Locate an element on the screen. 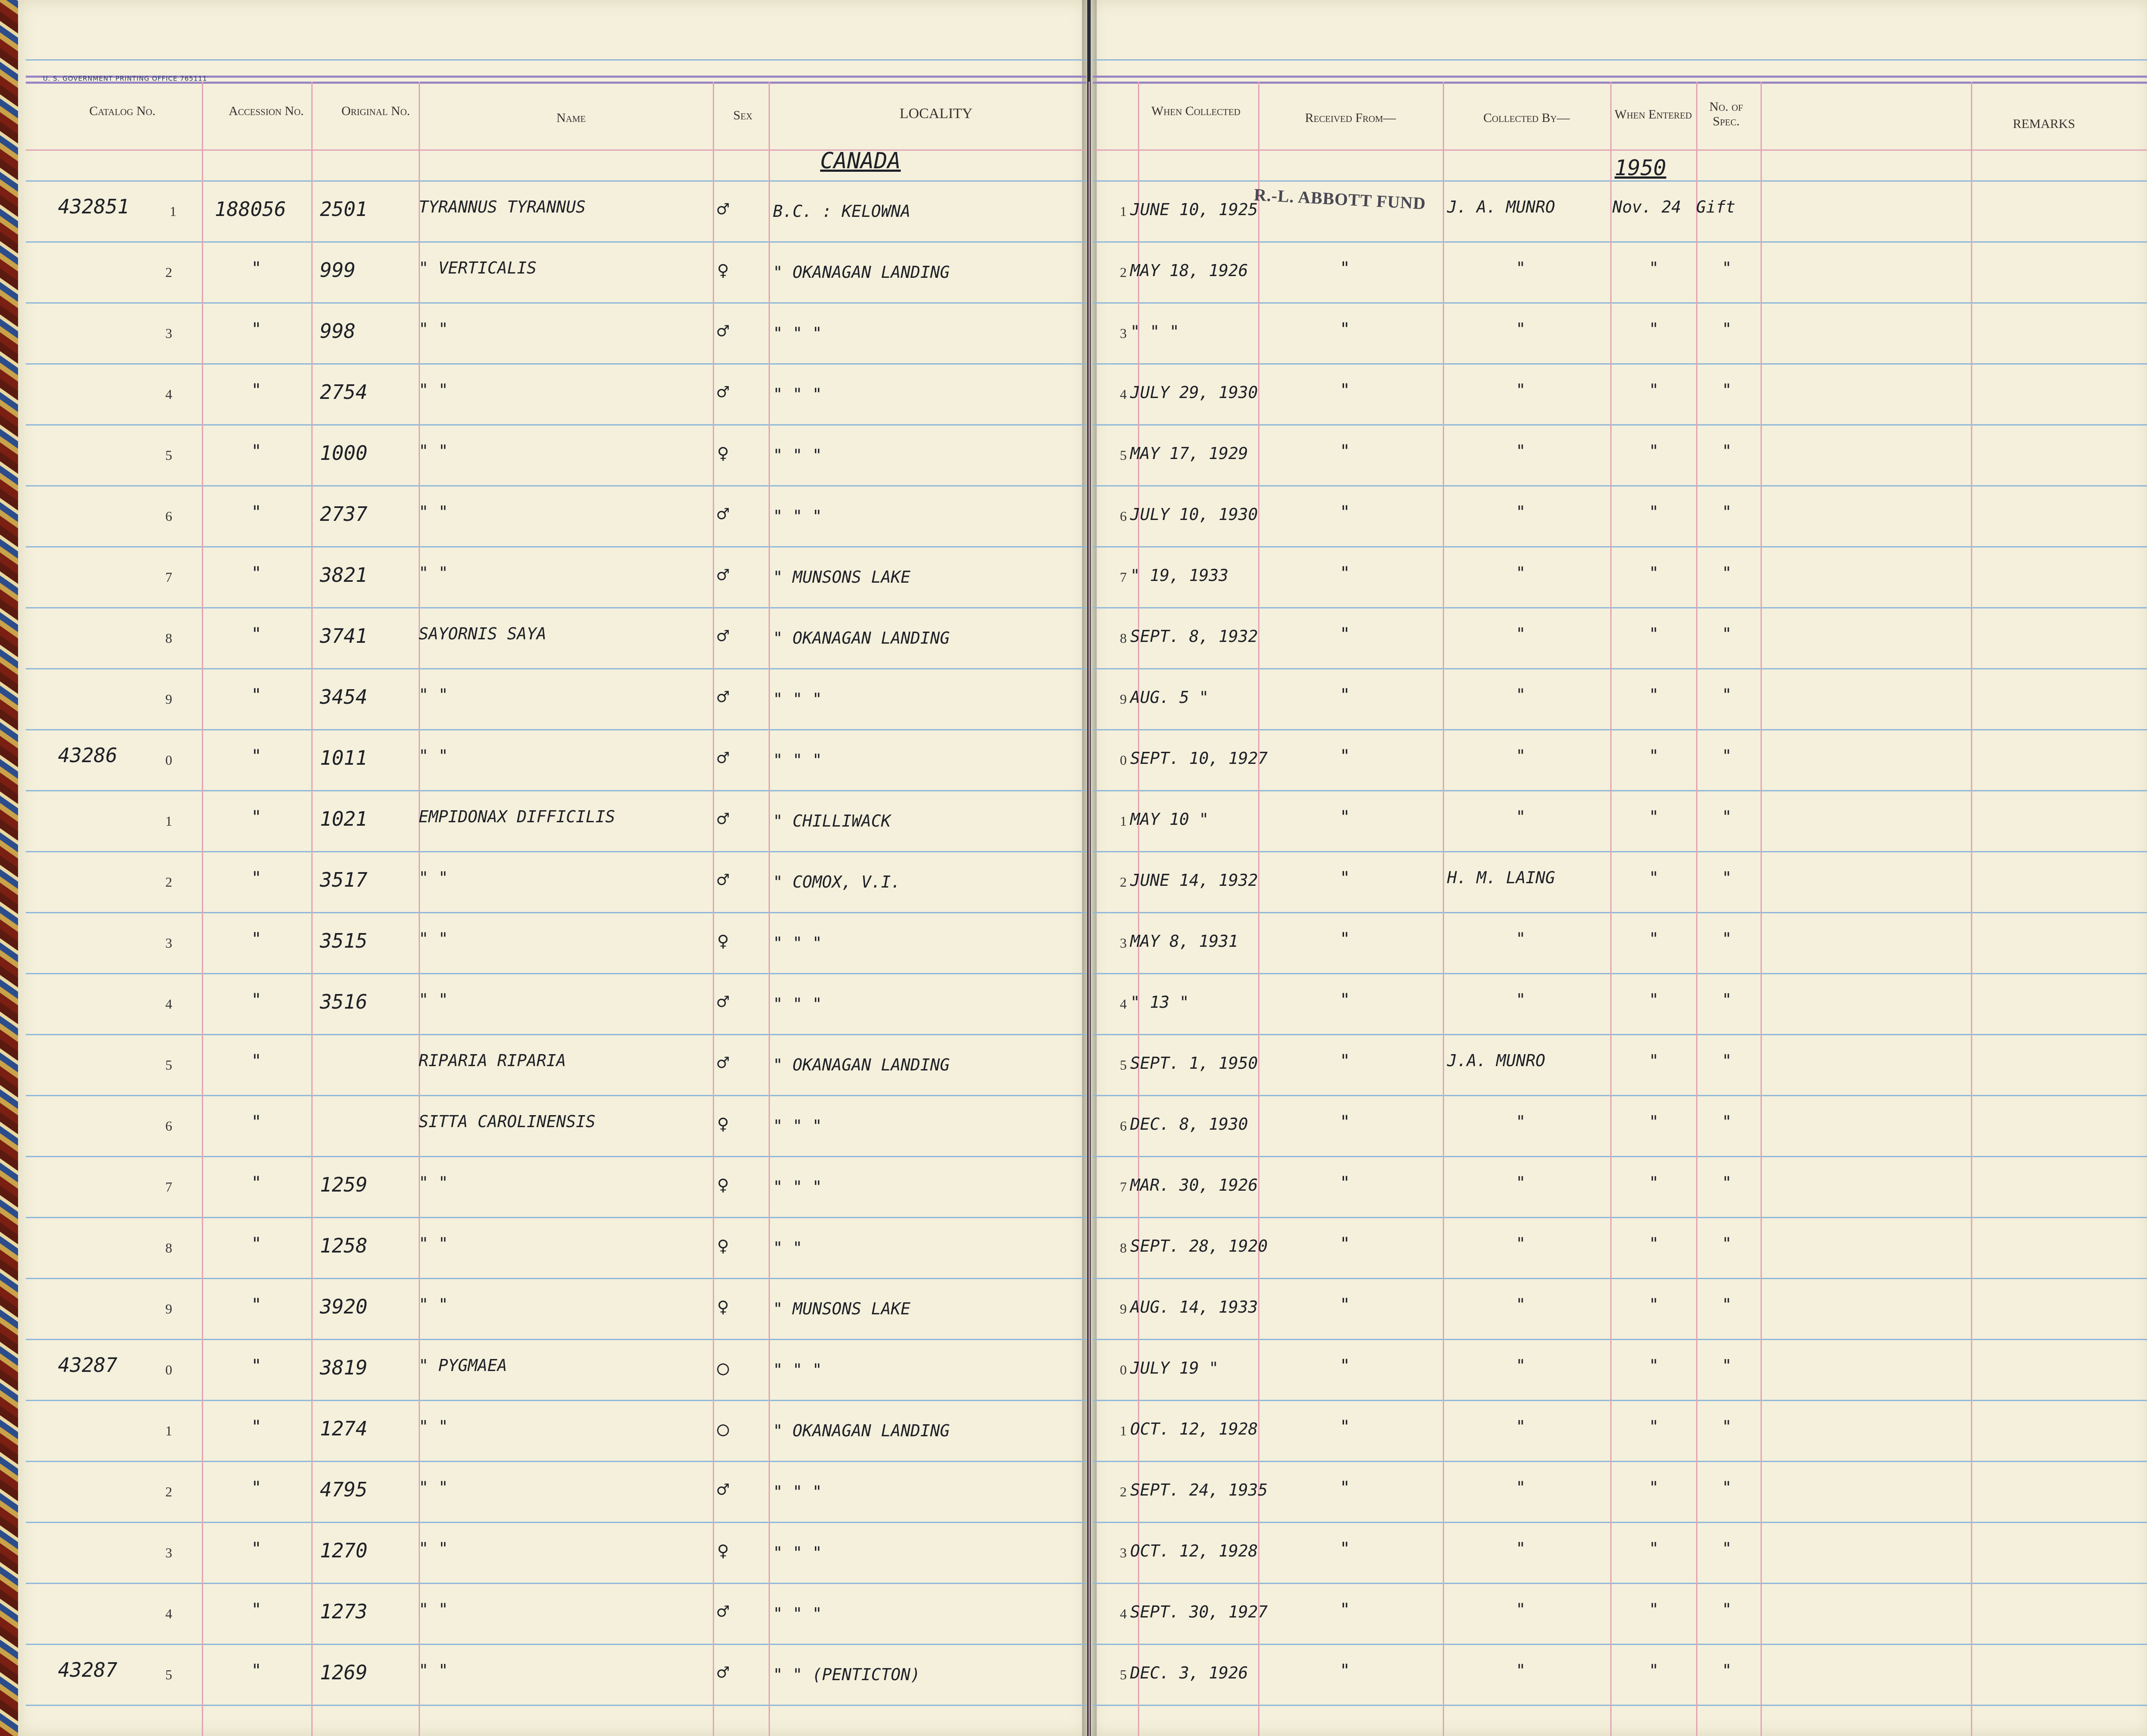  row-index: 7 is located at coordinates (168, 577).